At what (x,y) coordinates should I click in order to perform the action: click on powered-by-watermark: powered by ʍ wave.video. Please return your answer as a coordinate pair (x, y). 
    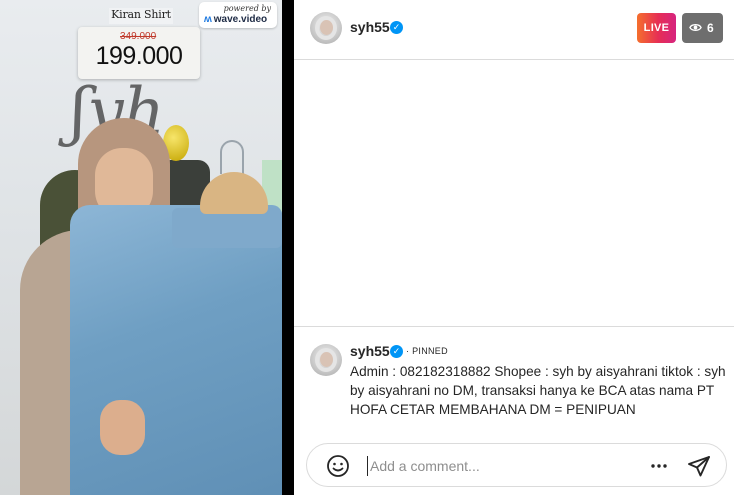
    Looking at the image, I should click on (238, 15).